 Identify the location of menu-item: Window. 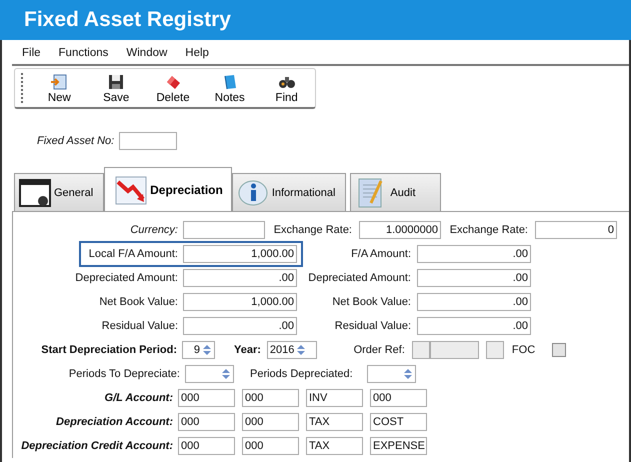
(147, 53).